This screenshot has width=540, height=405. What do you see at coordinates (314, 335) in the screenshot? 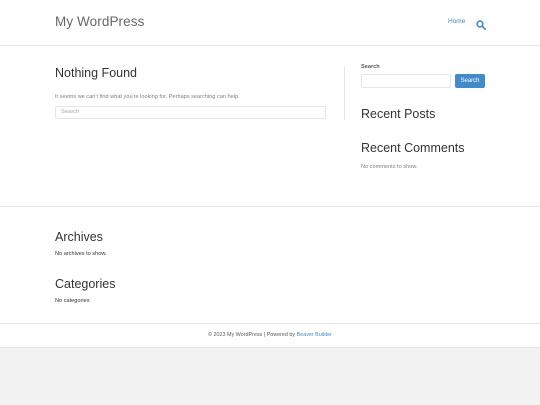
I see `beaver-builder-link: Beaver Builder` at bounding box center [314, 335].